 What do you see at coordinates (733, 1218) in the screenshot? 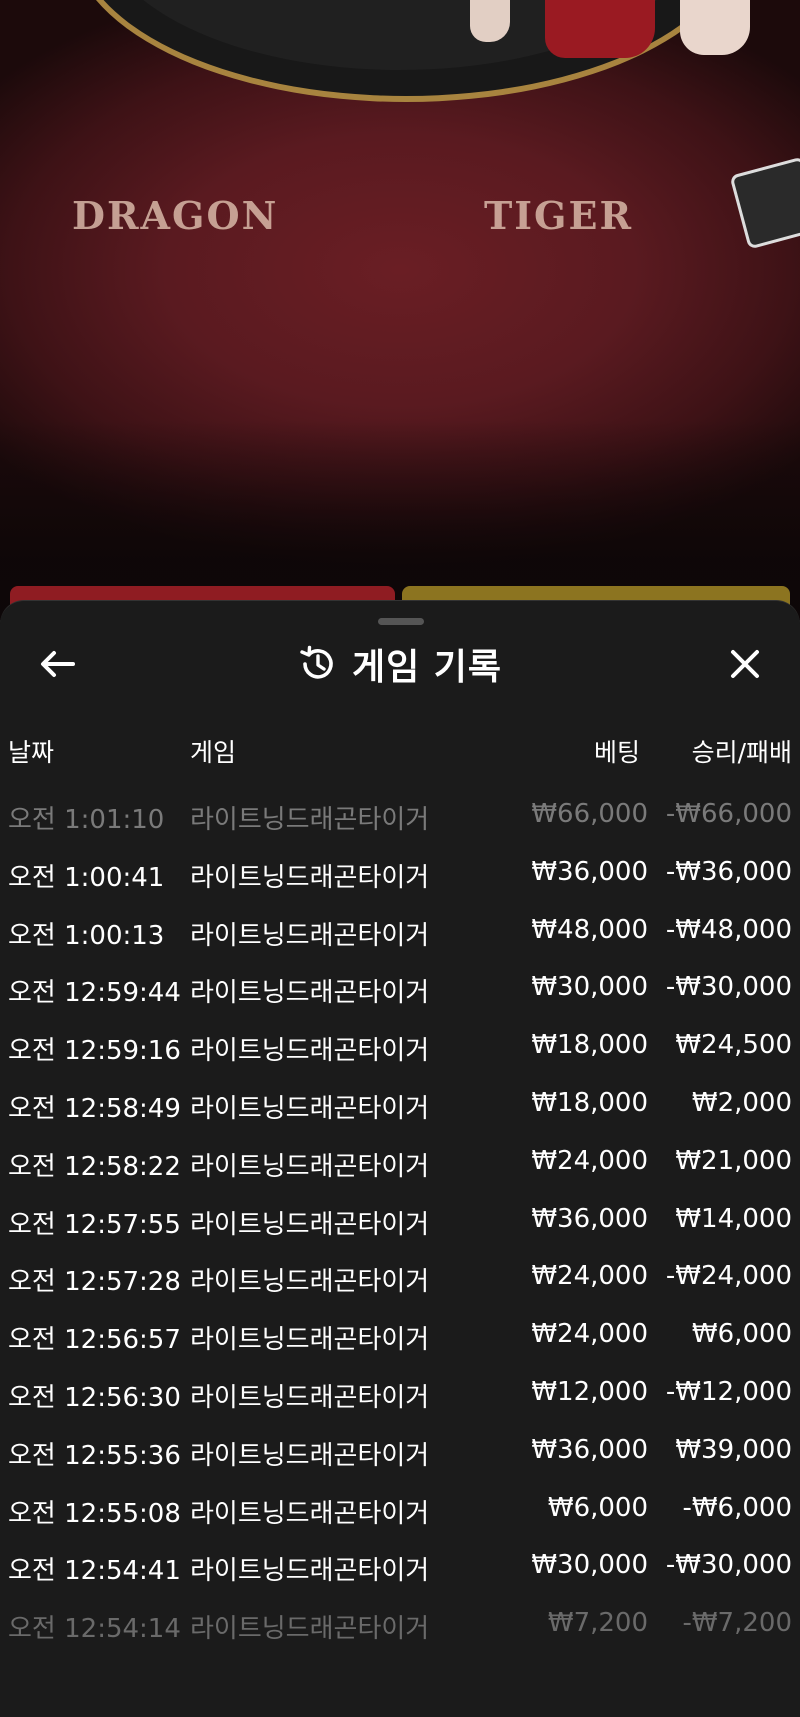
I see `row-result: ₩14,000` at bounding box center [733, 1218].